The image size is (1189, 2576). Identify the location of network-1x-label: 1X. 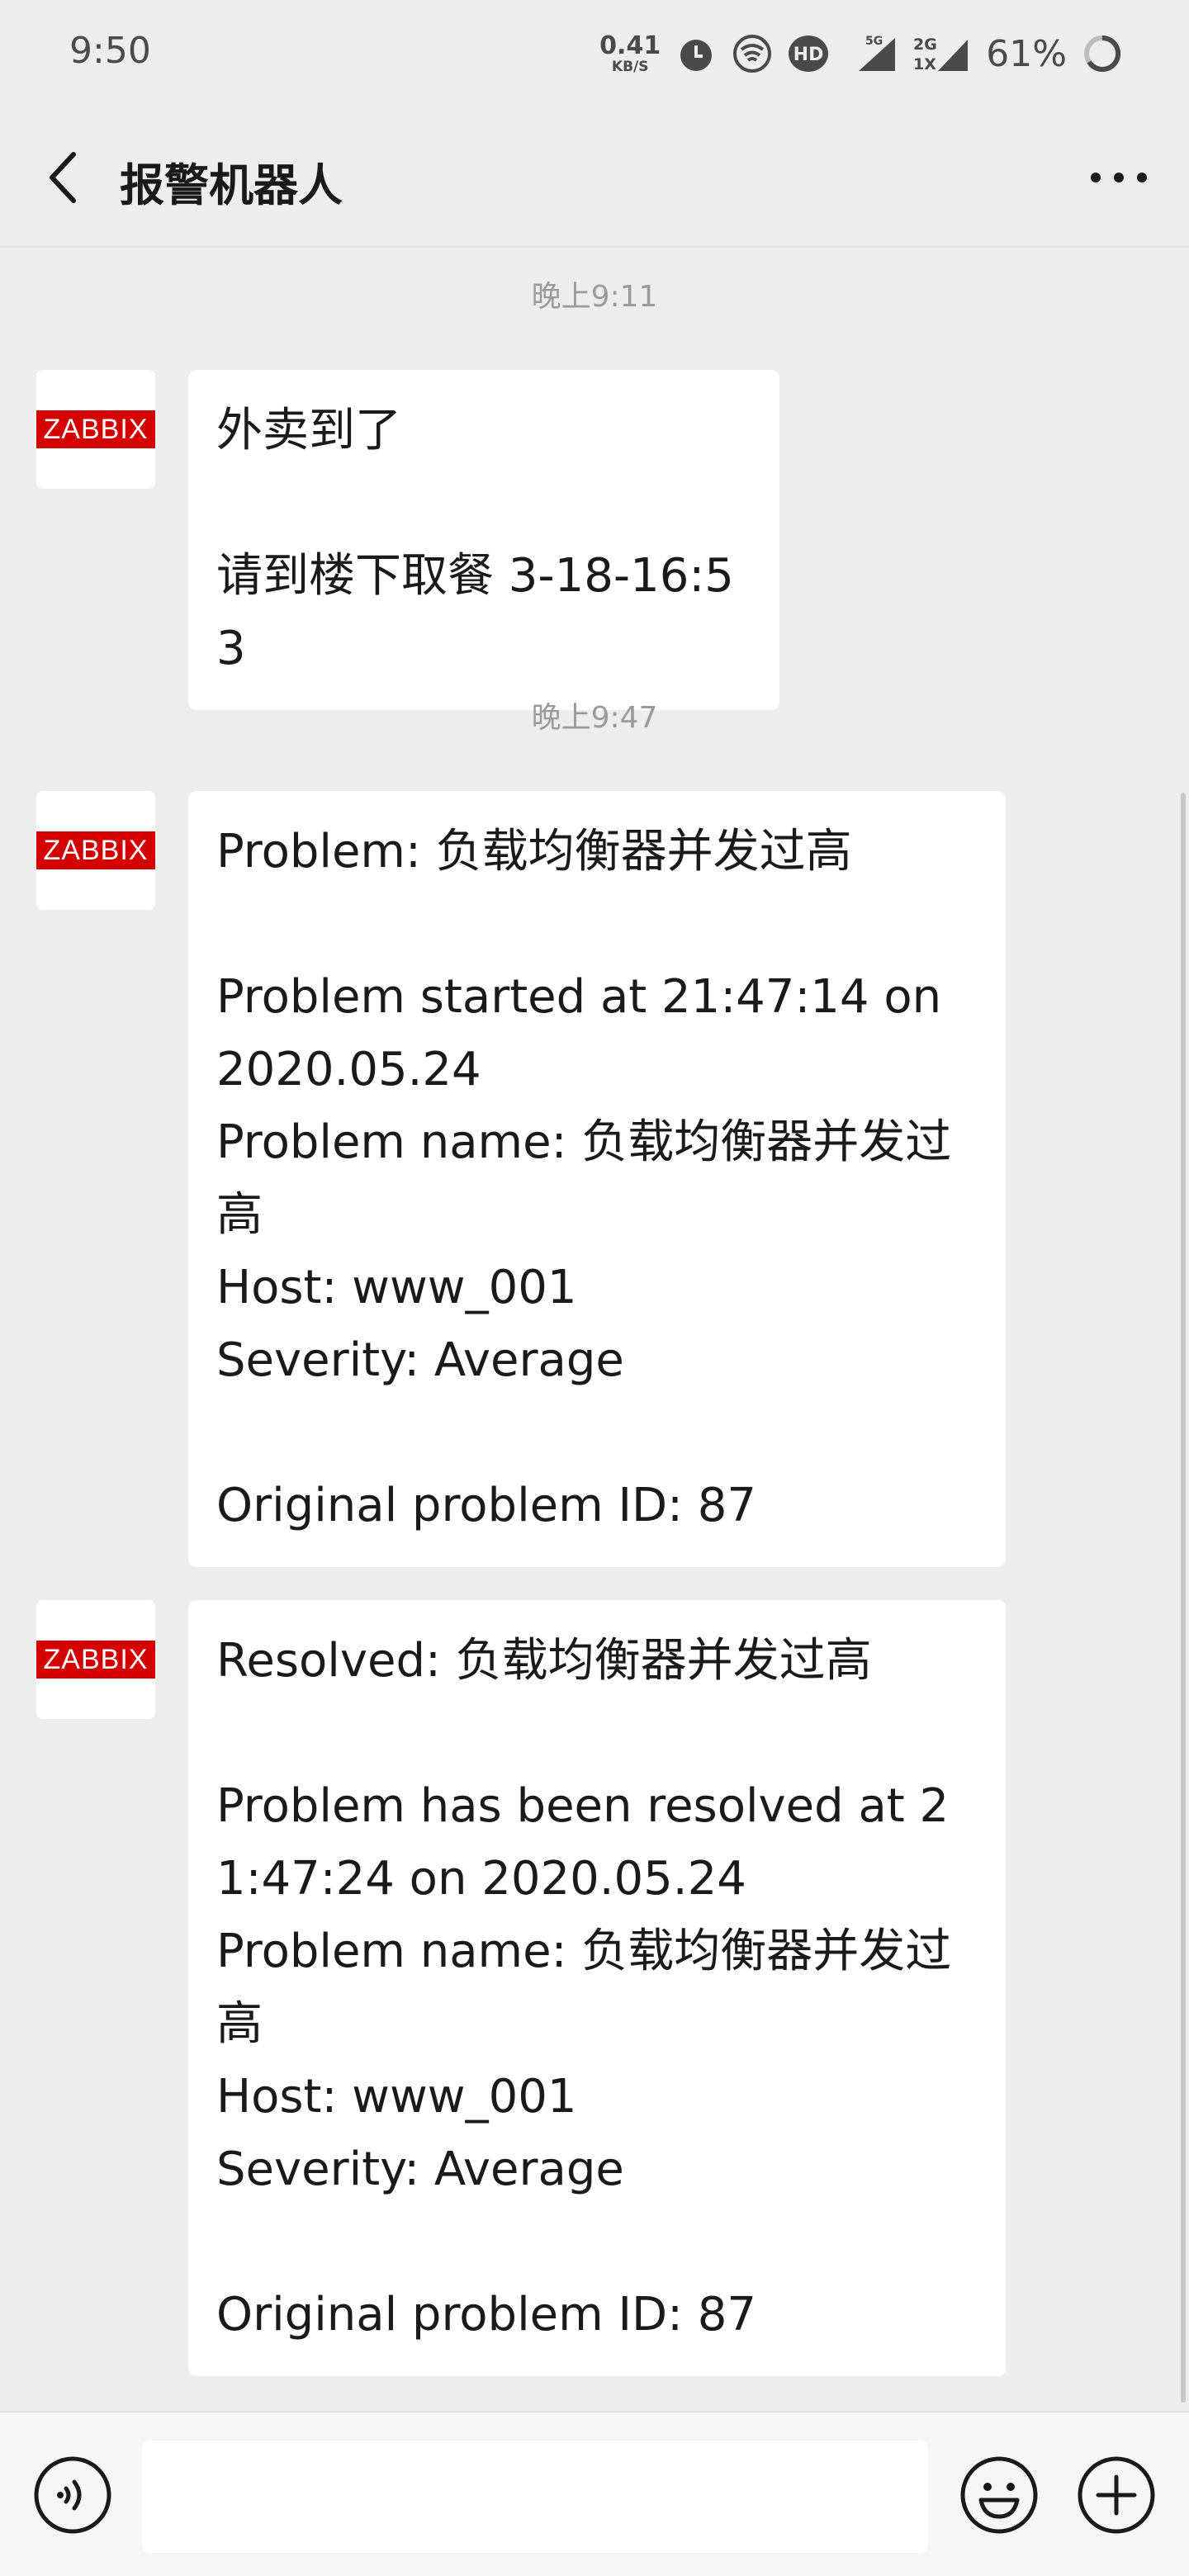
(924, 64).